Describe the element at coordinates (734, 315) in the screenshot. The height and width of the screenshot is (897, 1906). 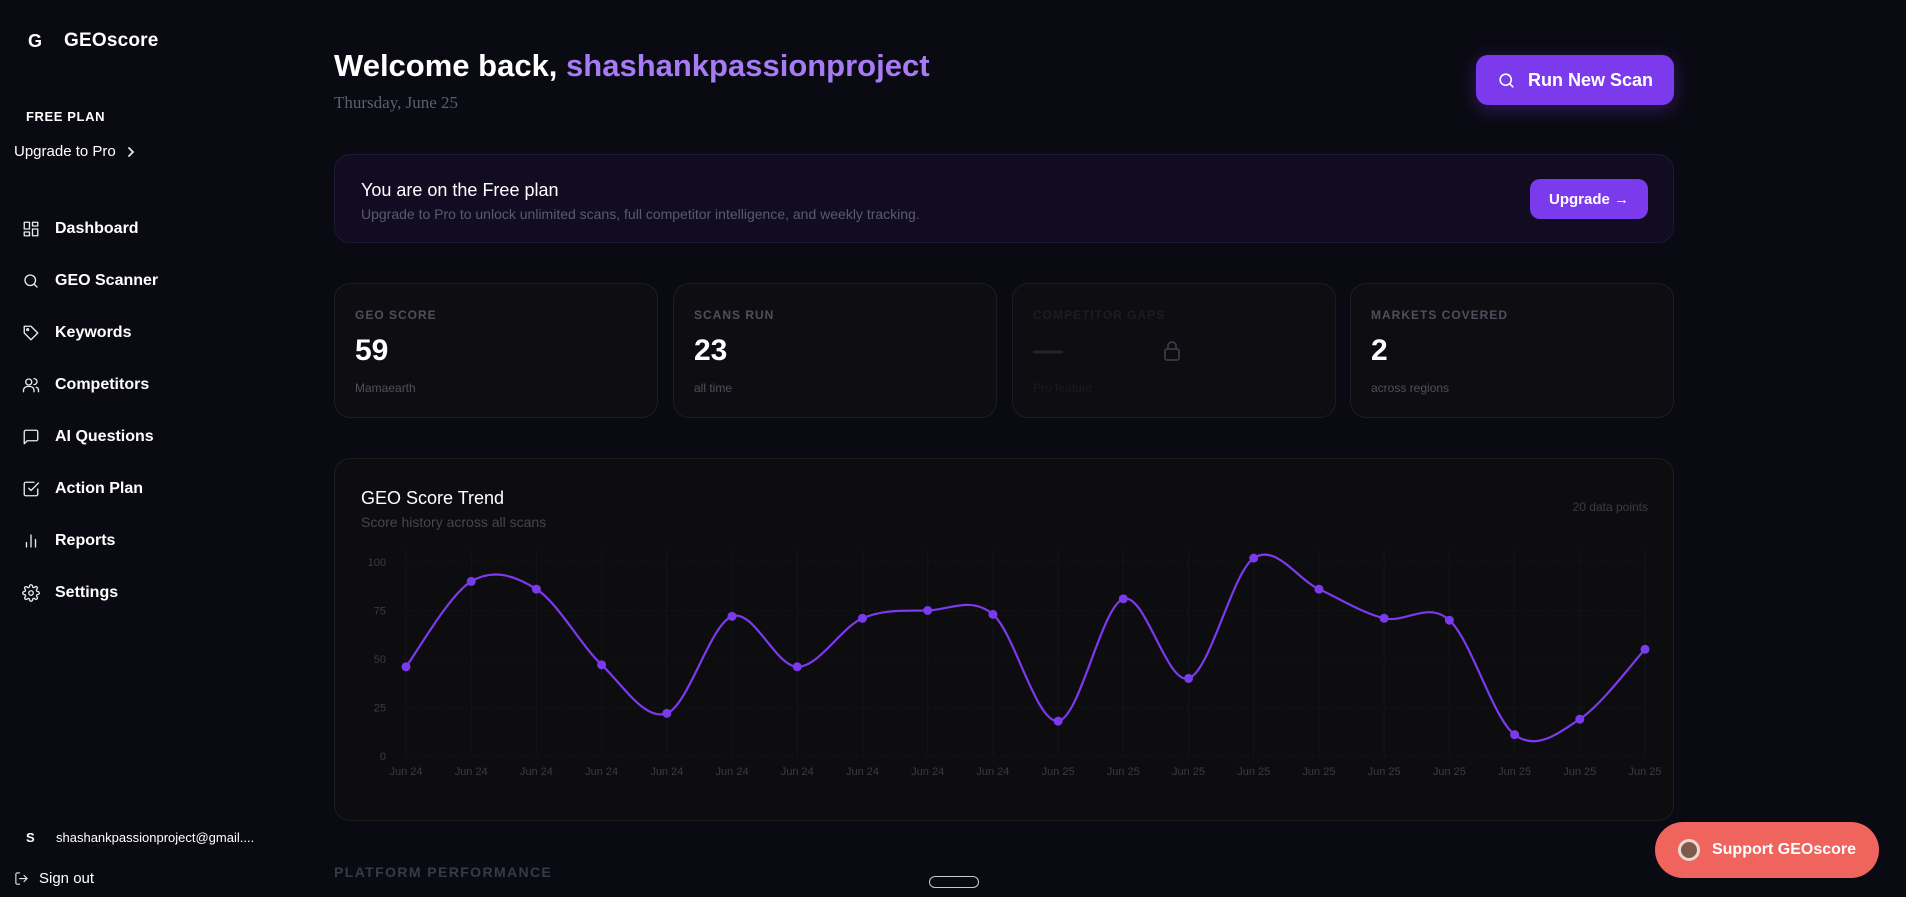
I see `stat-label: SCANS RUN` at that location.